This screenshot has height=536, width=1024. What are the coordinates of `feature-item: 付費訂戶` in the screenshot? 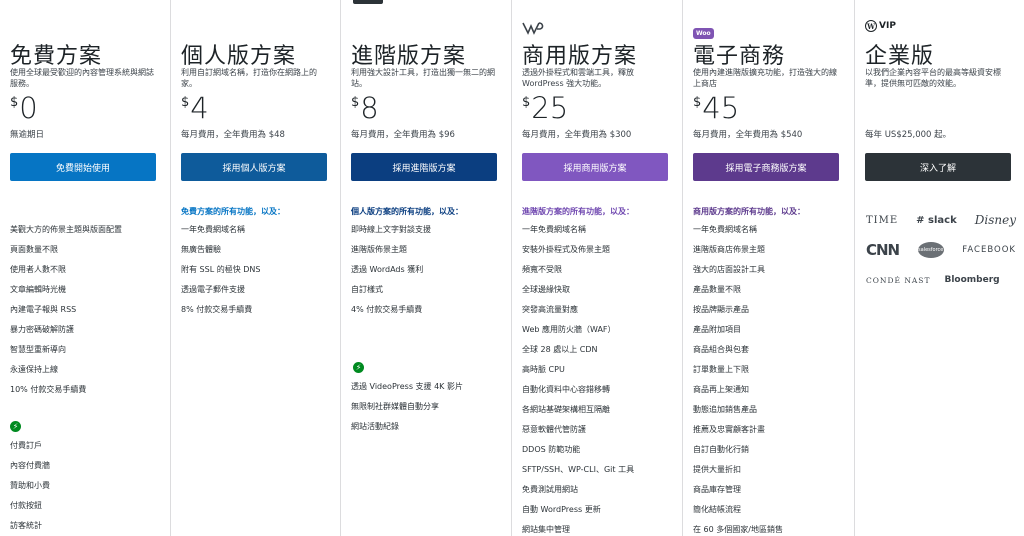 It's located at (26, 445).